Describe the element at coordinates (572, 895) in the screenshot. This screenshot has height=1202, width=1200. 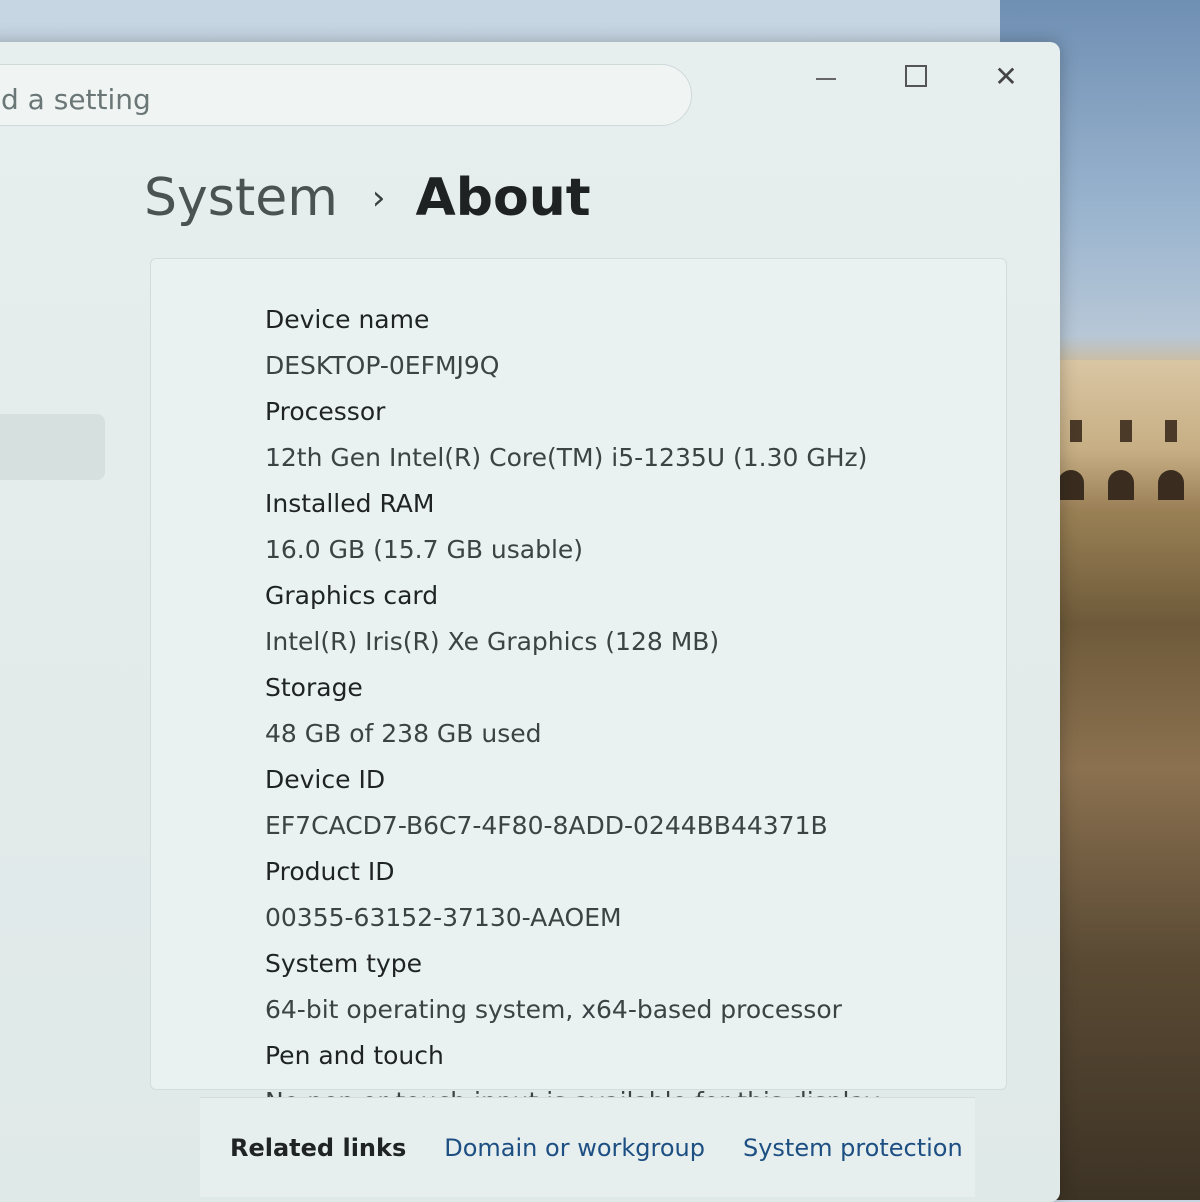
I see `spec-product-id: Product ID 00355-63152-37130-AAOEM` at that location.